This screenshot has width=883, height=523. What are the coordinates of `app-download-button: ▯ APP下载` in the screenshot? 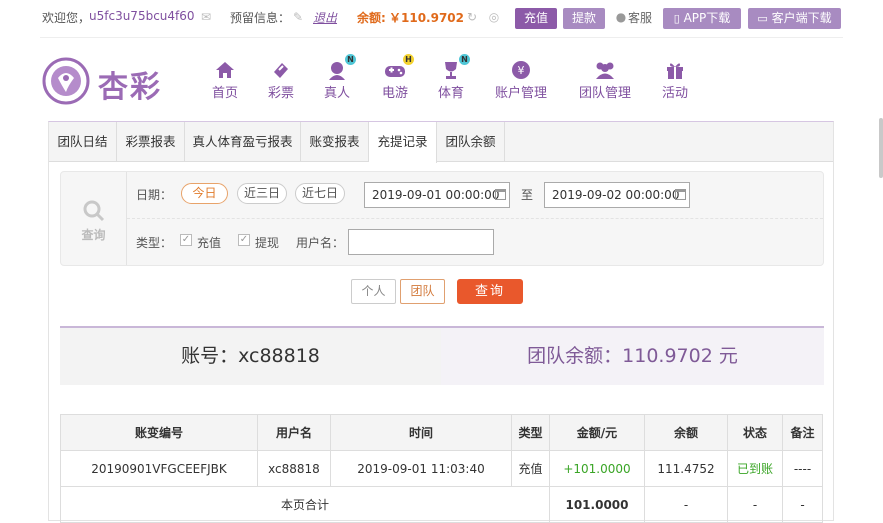 It's located at (702, 18).